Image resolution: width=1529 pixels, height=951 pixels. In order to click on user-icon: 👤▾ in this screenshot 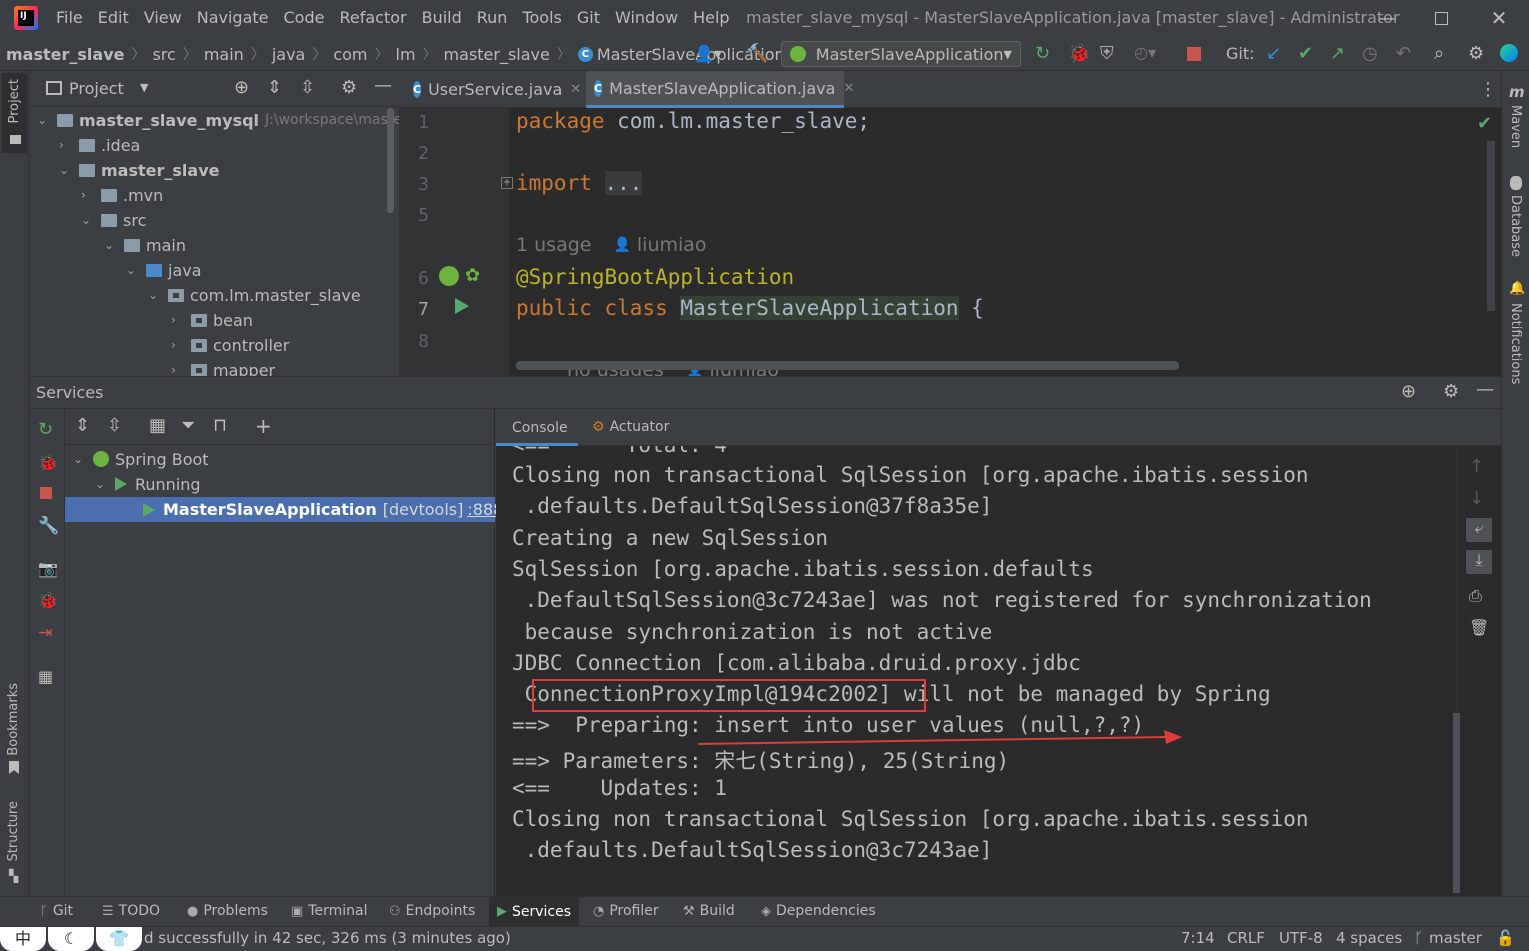, I will do `click(708, 53)`.